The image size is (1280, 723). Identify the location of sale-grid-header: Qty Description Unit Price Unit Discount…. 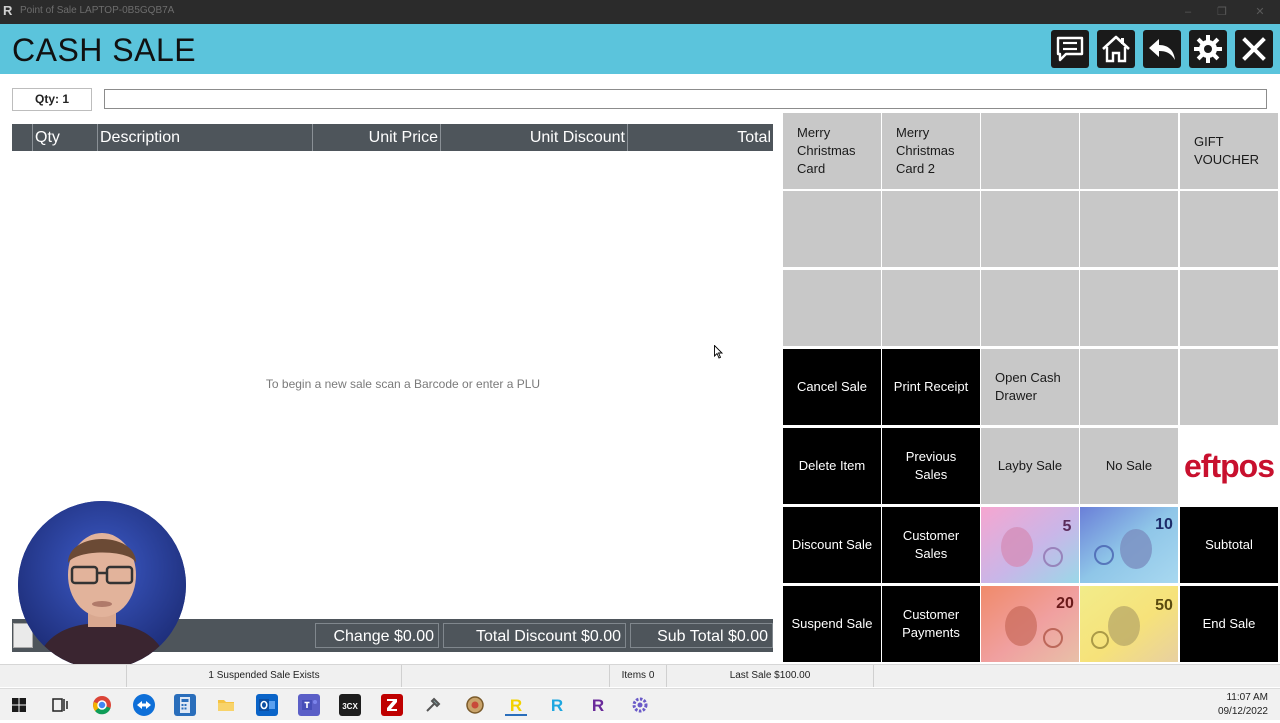
(392, 137).